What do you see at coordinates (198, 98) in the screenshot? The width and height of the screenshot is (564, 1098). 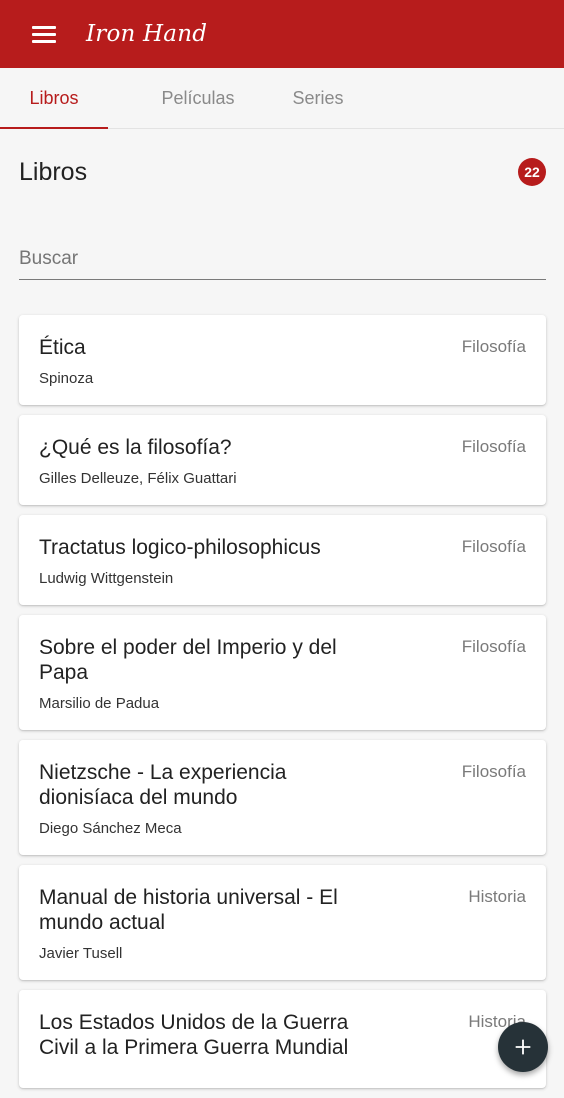 I see `tab-peliculas: Películas` at bounding box center [198, 98].